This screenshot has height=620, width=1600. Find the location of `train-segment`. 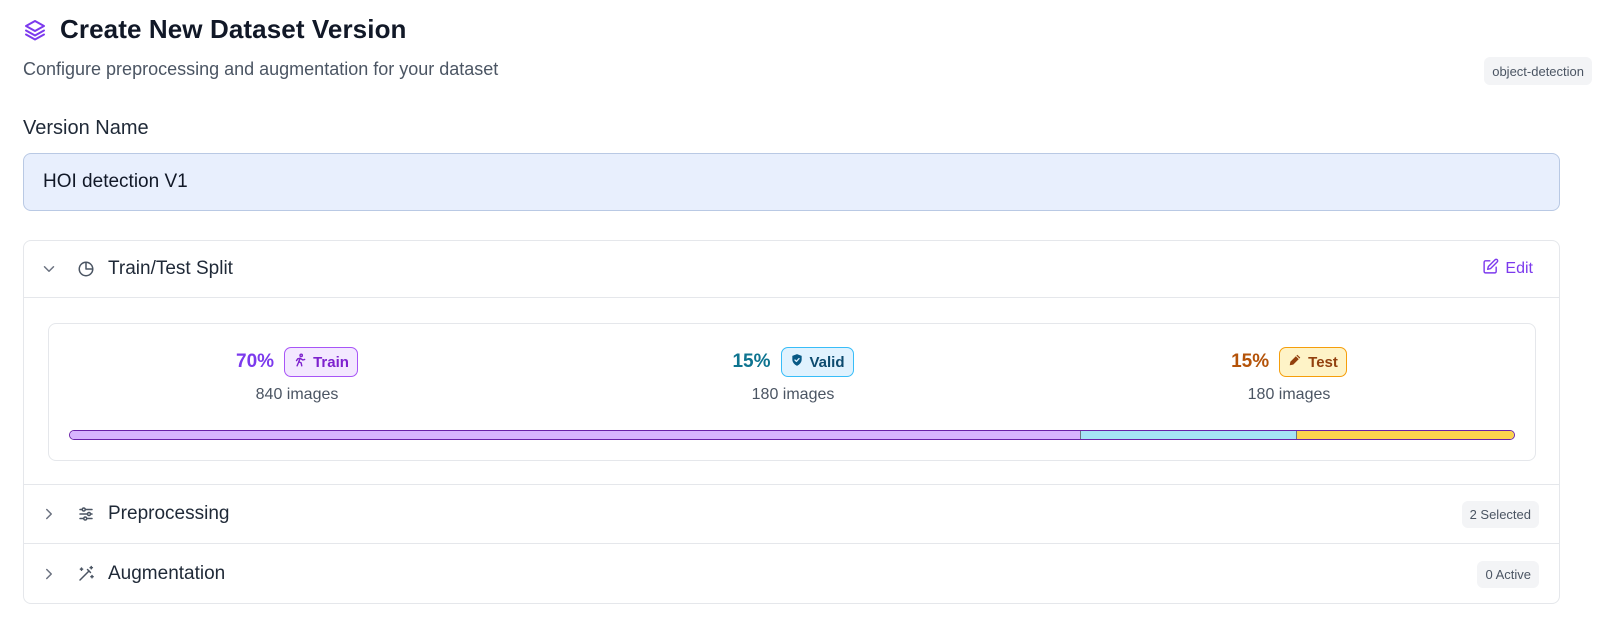

train-segment is located at coordinates (575, 435).